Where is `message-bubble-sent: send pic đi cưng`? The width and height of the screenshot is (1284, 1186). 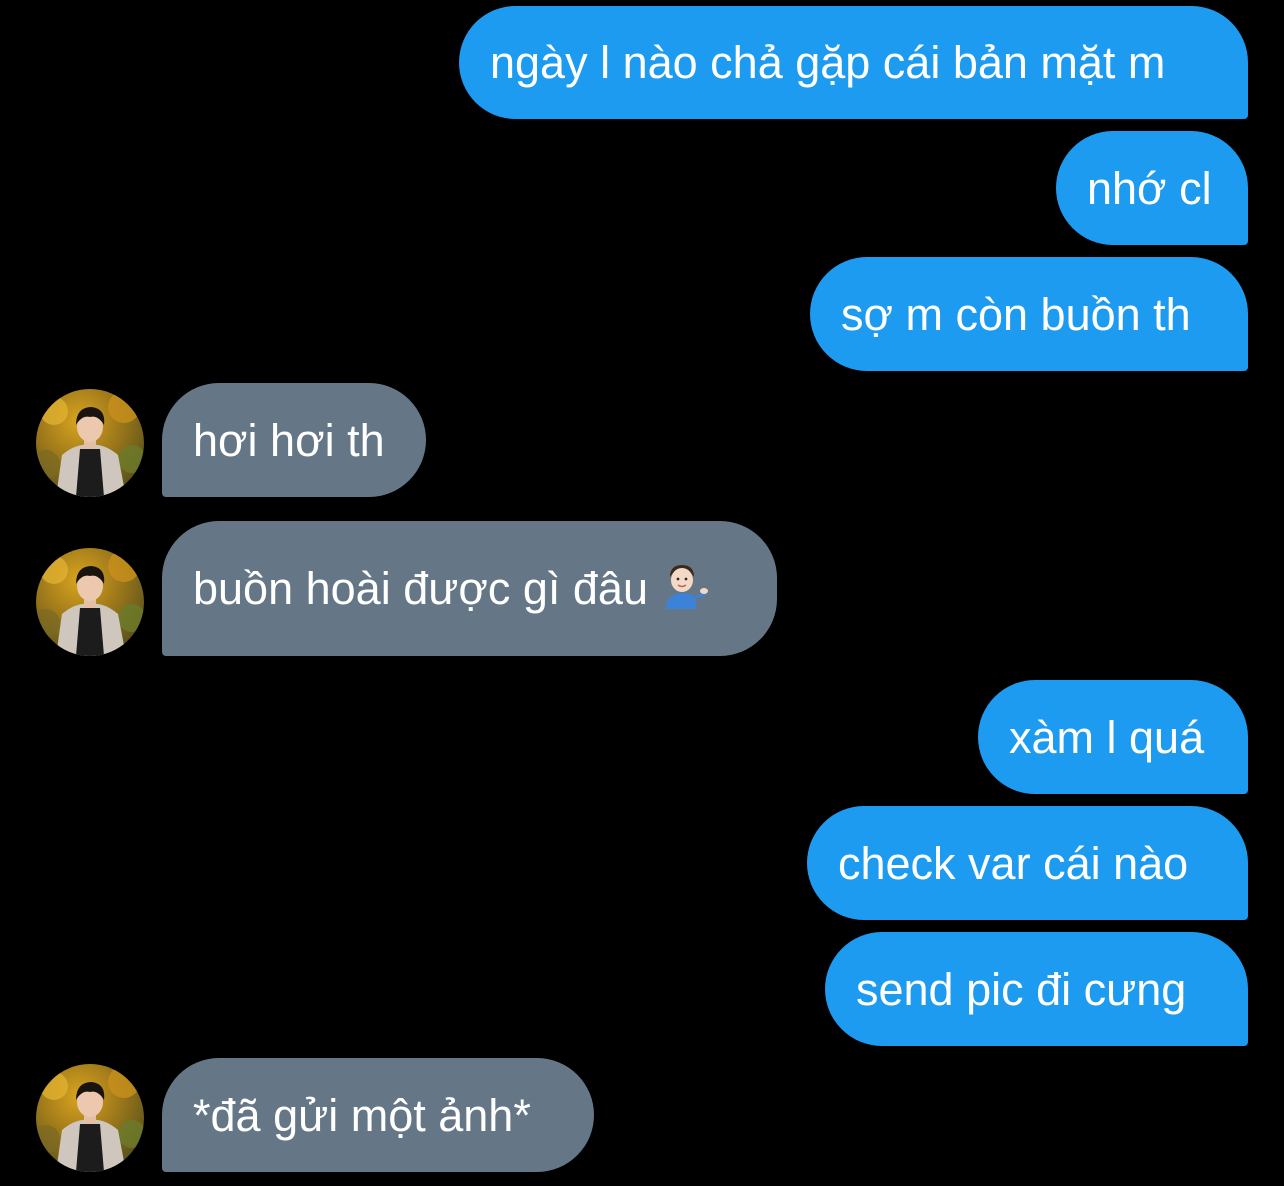 message-bubble-sent: send pic đi cưng is located at coordinates (1036, 989).